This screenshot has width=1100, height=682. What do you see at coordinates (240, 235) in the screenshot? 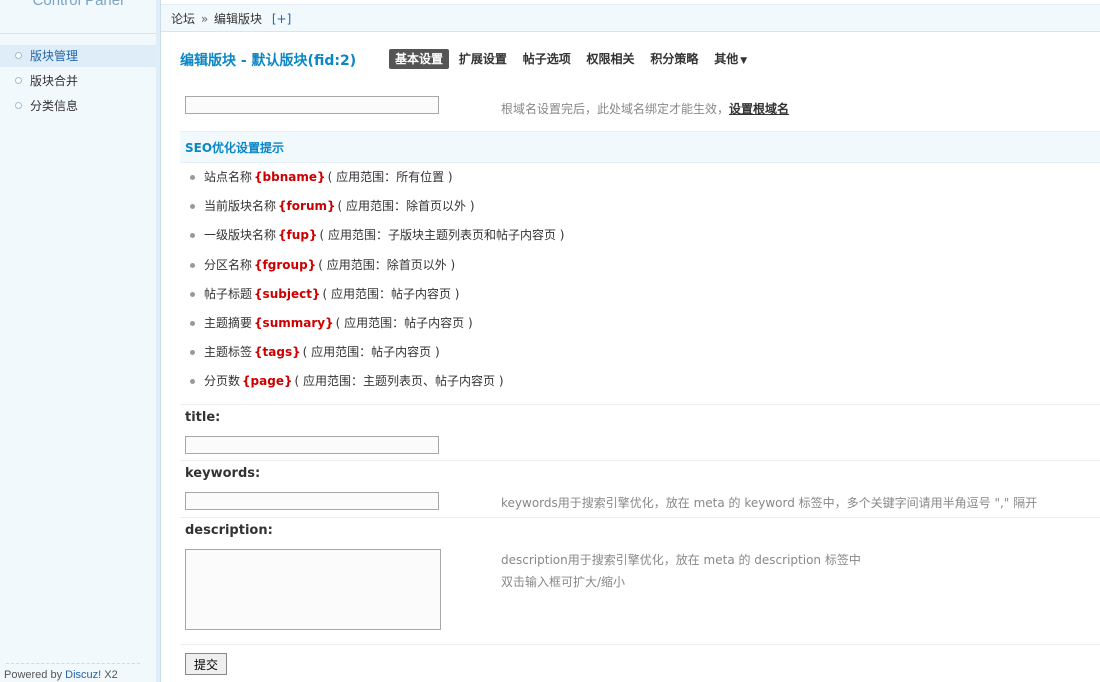
I see `seo-var-name: 一级版块名称` at bounding box center [240, 235].